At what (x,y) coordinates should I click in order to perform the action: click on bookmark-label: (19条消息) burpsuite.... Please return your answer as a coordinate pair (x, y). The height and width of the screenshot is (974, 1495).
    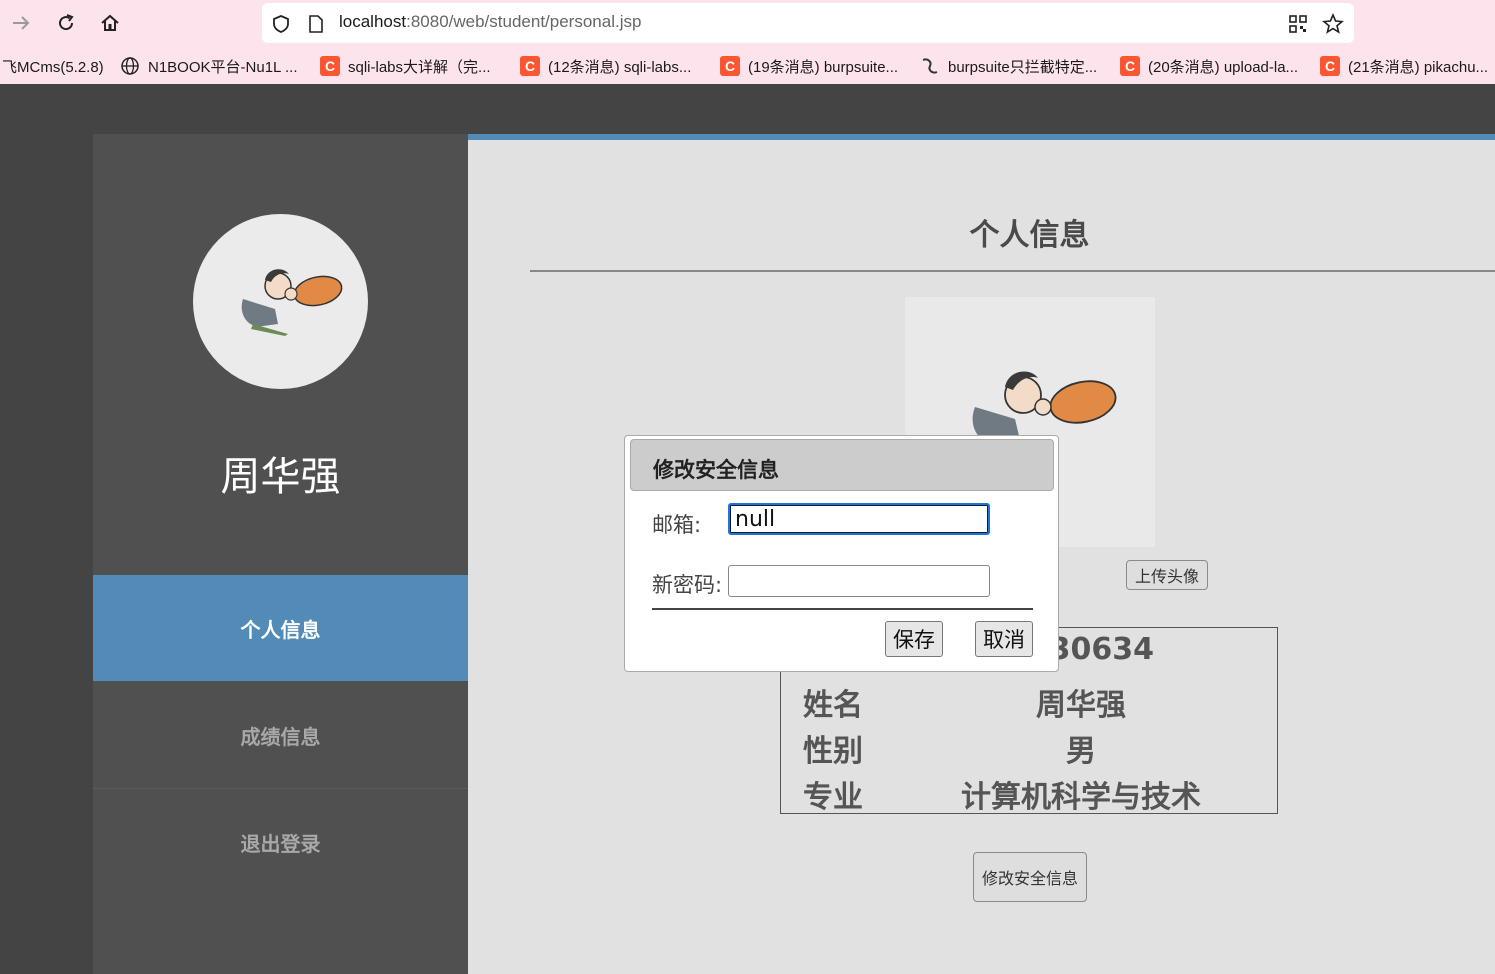
    Looking at the image, I should click on (823, 67).